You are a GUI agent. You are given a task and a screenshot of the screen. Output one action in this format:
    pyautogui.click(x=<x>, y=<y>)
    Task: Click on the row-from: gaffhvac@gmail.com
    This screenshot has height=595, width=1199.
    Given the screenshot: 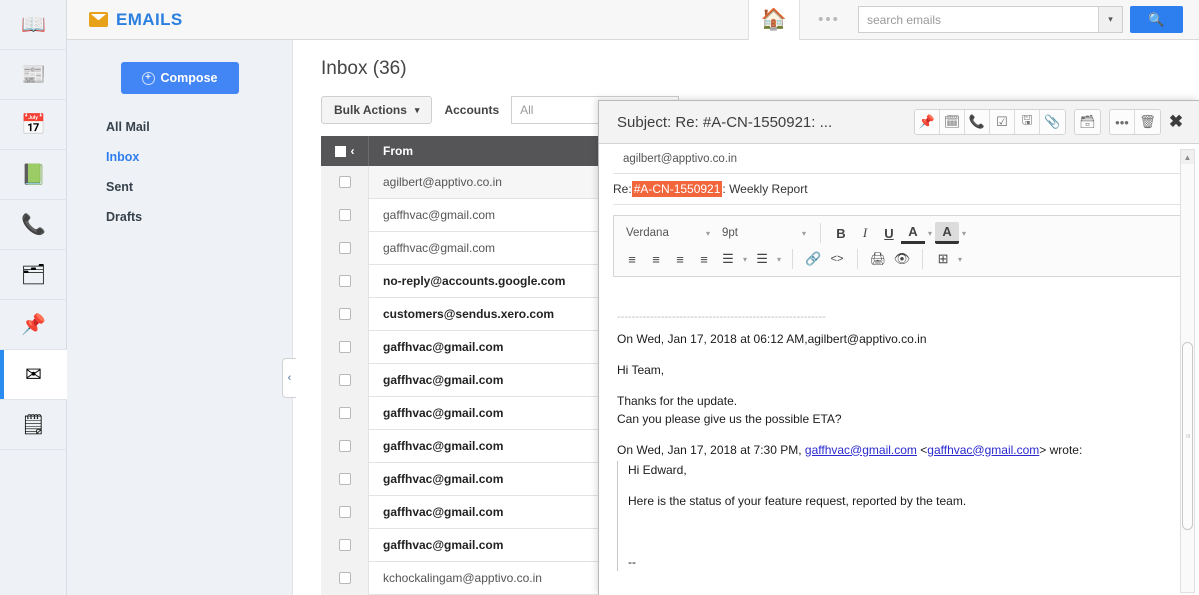 What is the action you would take?
    pyautogui.click(x=443, y=479)
    